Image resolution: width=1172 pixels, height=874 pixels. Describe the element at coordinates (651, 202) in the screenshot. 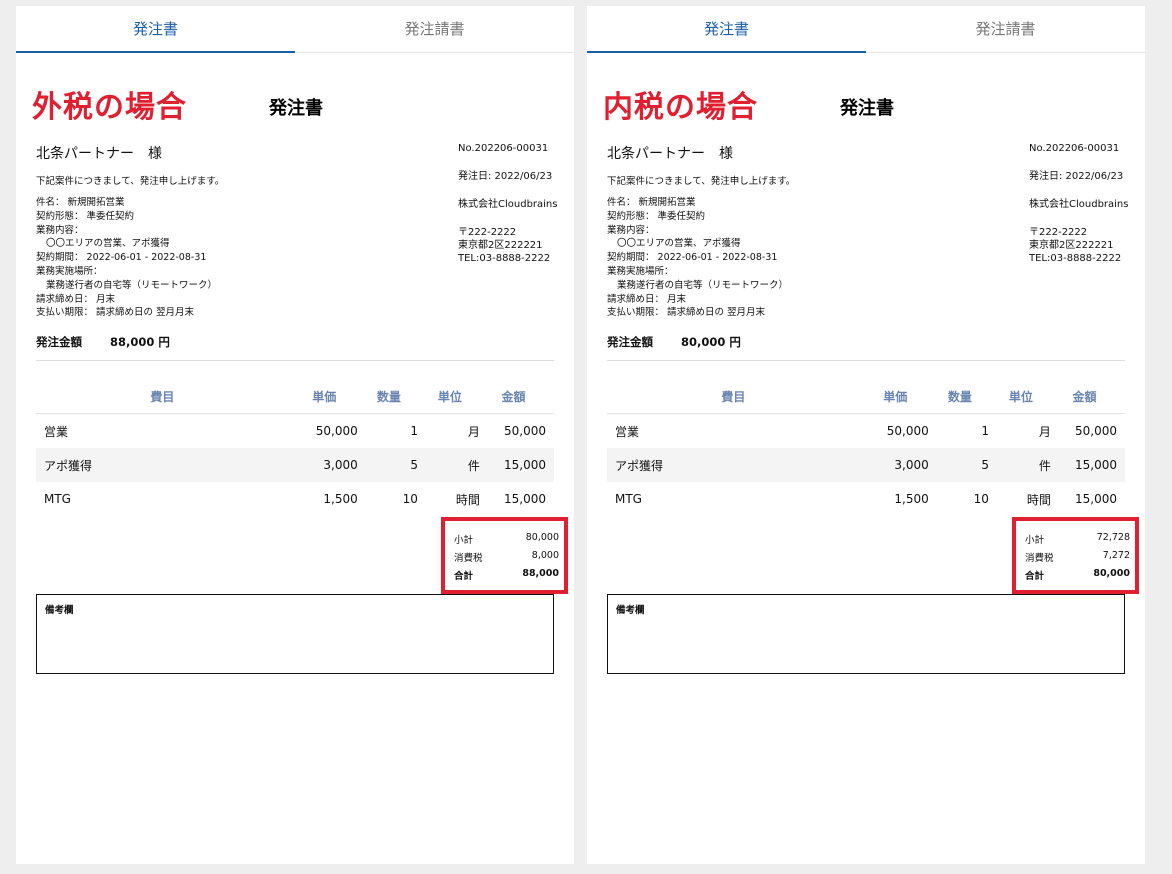

I see `detail-subject: 件名： 新規開拓営業` at that location.